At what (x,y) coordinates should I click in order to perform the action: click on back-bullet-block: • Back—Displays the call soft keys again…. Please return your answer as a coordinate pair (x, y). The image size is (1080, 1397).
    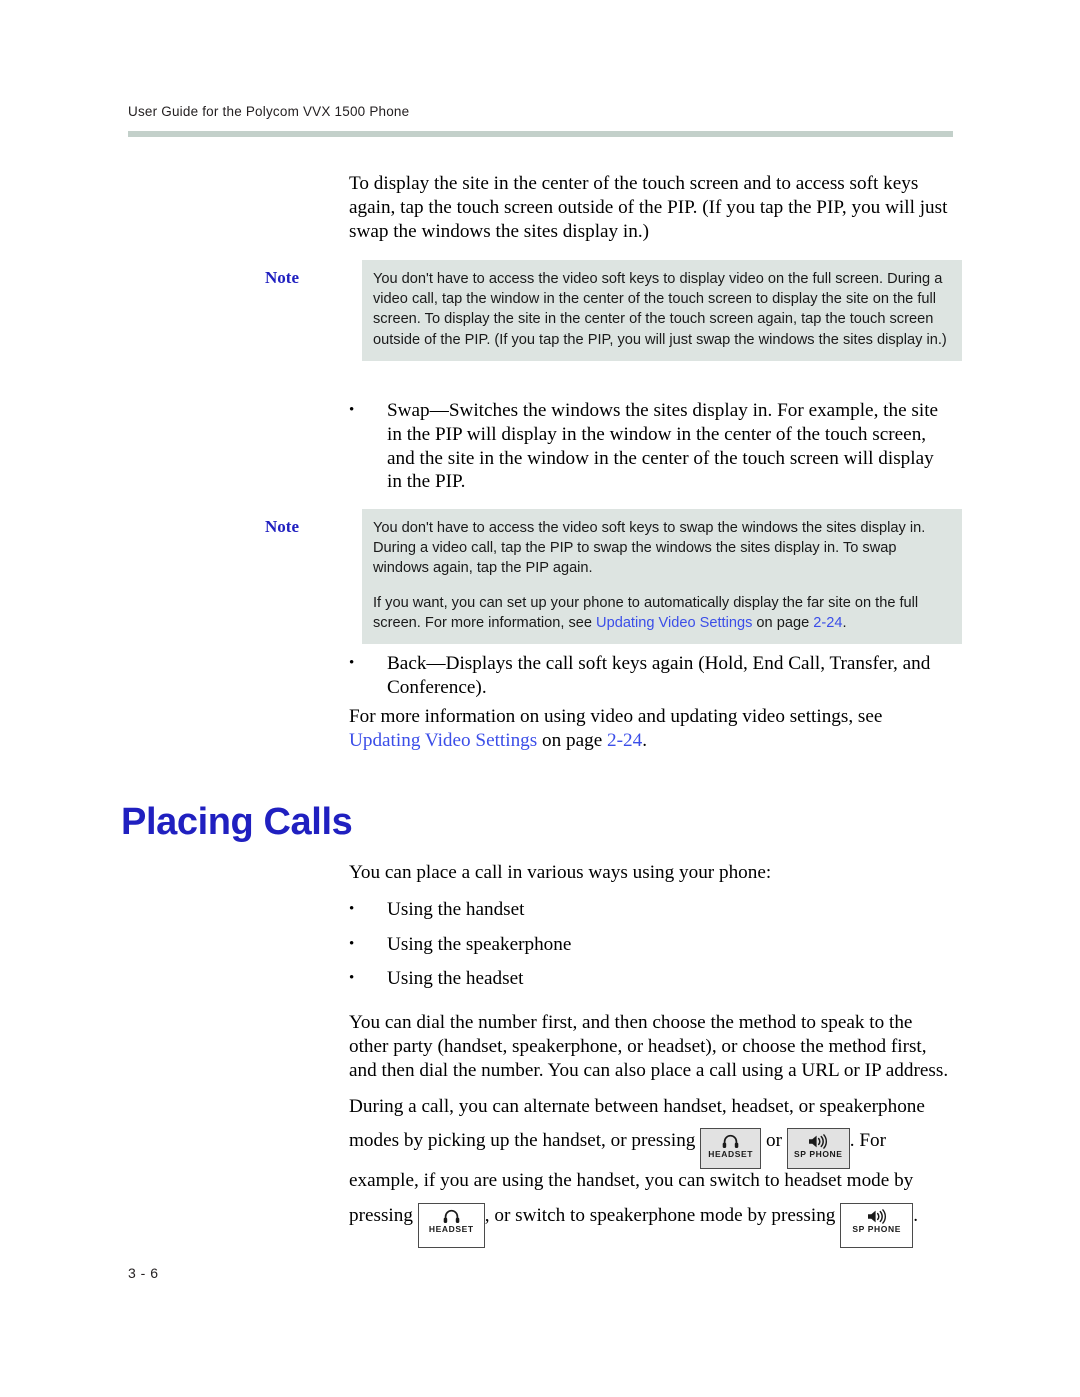
    Looking at the image, I should click on (651, 676).